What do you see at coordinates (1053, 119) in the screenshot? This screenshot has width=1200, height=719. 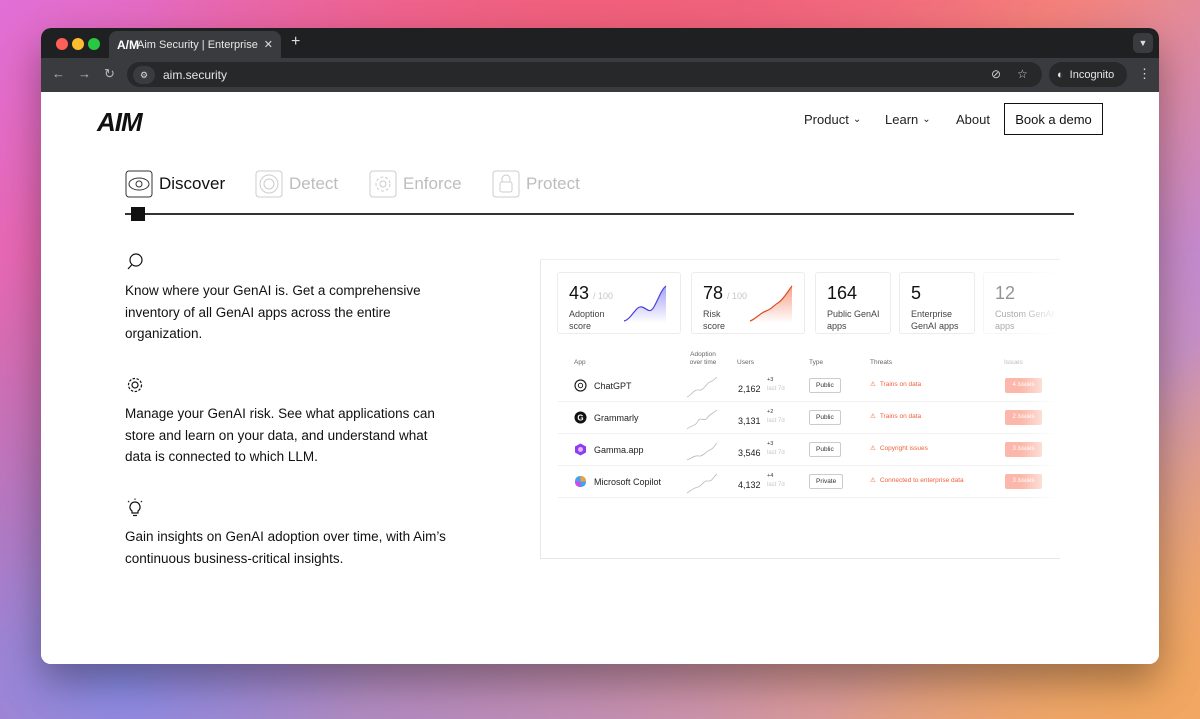 I see `book-demo-button: Book a demo` at bounding box center [1053, 119].